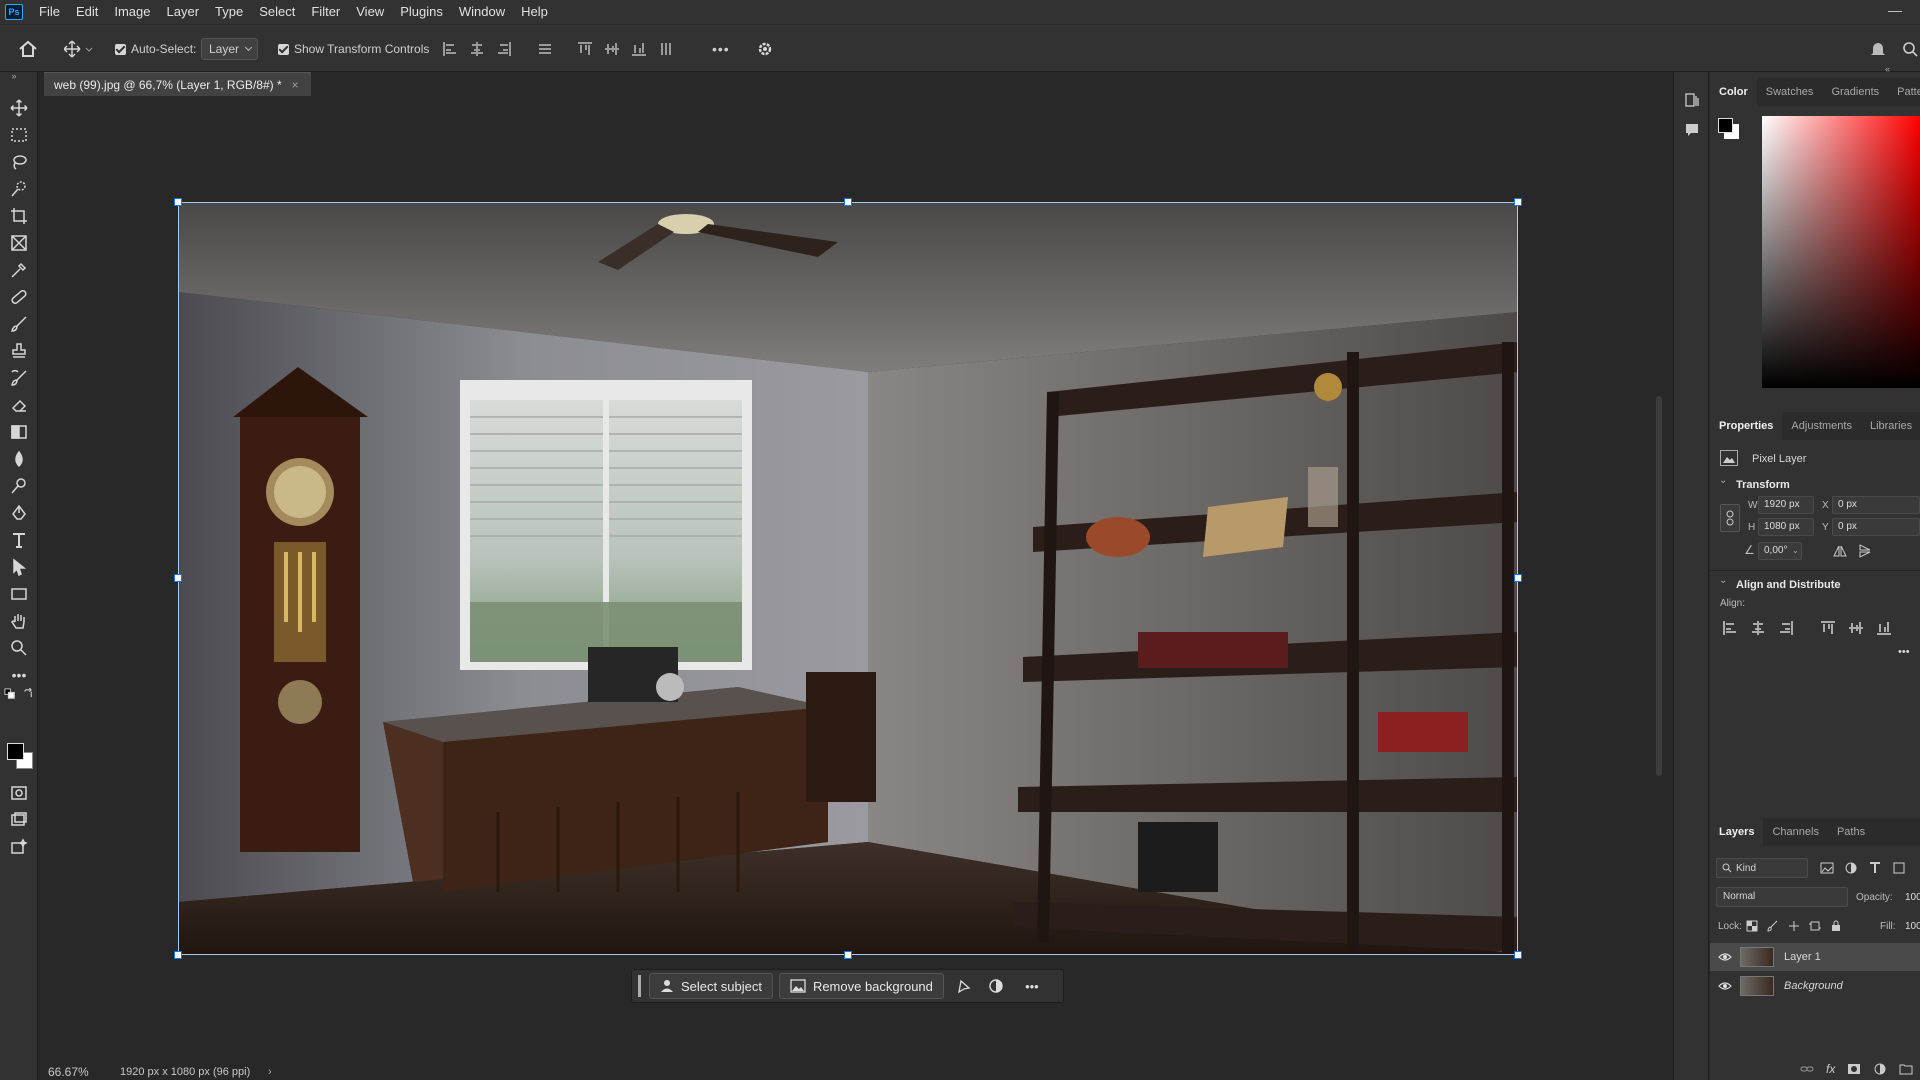  I want to click on tab-libraries: Libraries, so click(1890, 426).